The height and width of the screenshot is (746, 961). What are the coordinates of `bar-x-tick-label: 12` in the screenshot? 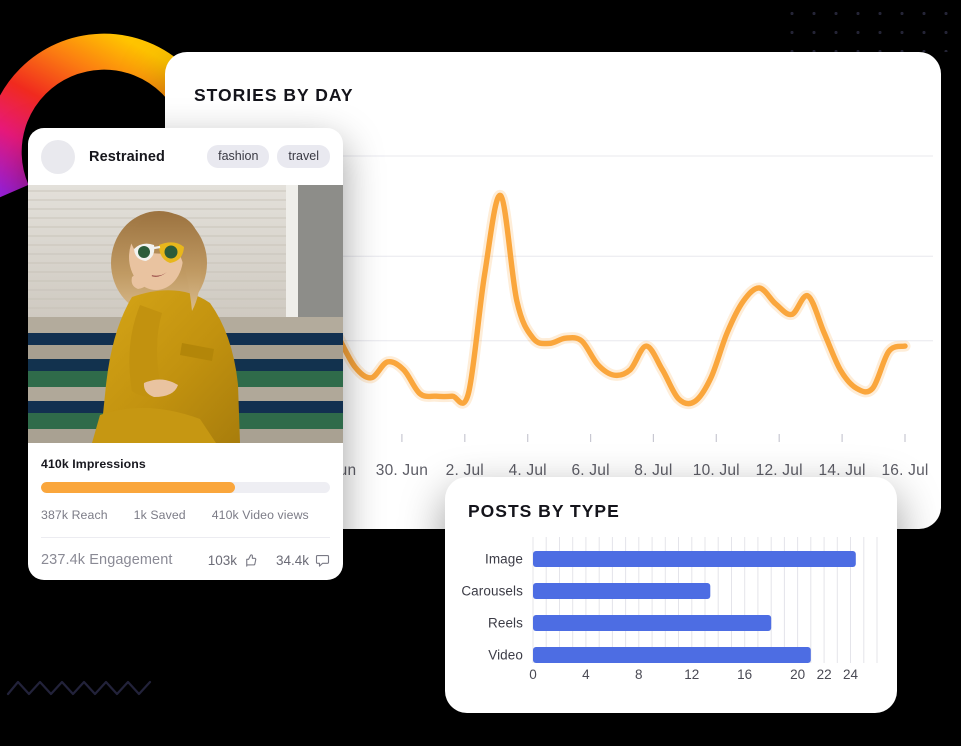 It's located at (692, 674).